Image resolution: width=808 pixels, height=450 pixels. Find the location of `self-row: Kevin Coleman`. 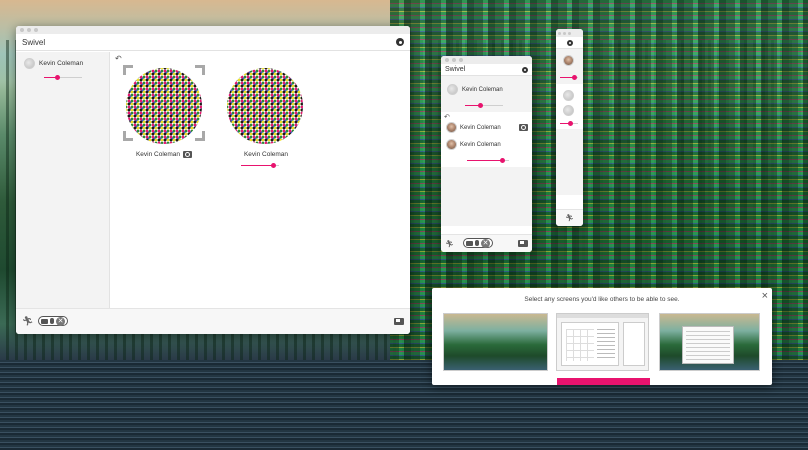

self-row: Kevin Coleman is located at coordinates (486, 85).